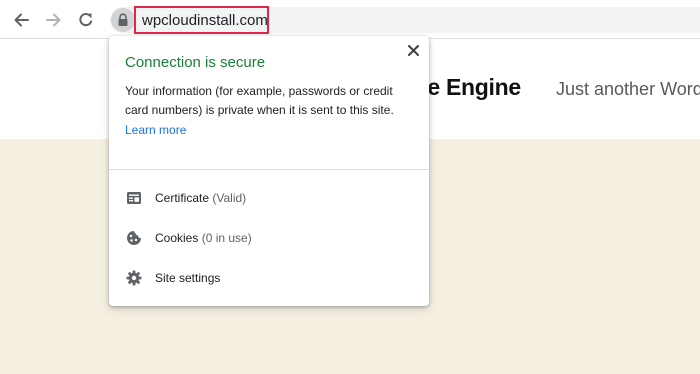  What do you see at coordinates (628, 89) in the screenshot?
I see `site-tagline: Just another Word` at bounding box center [628, 89].